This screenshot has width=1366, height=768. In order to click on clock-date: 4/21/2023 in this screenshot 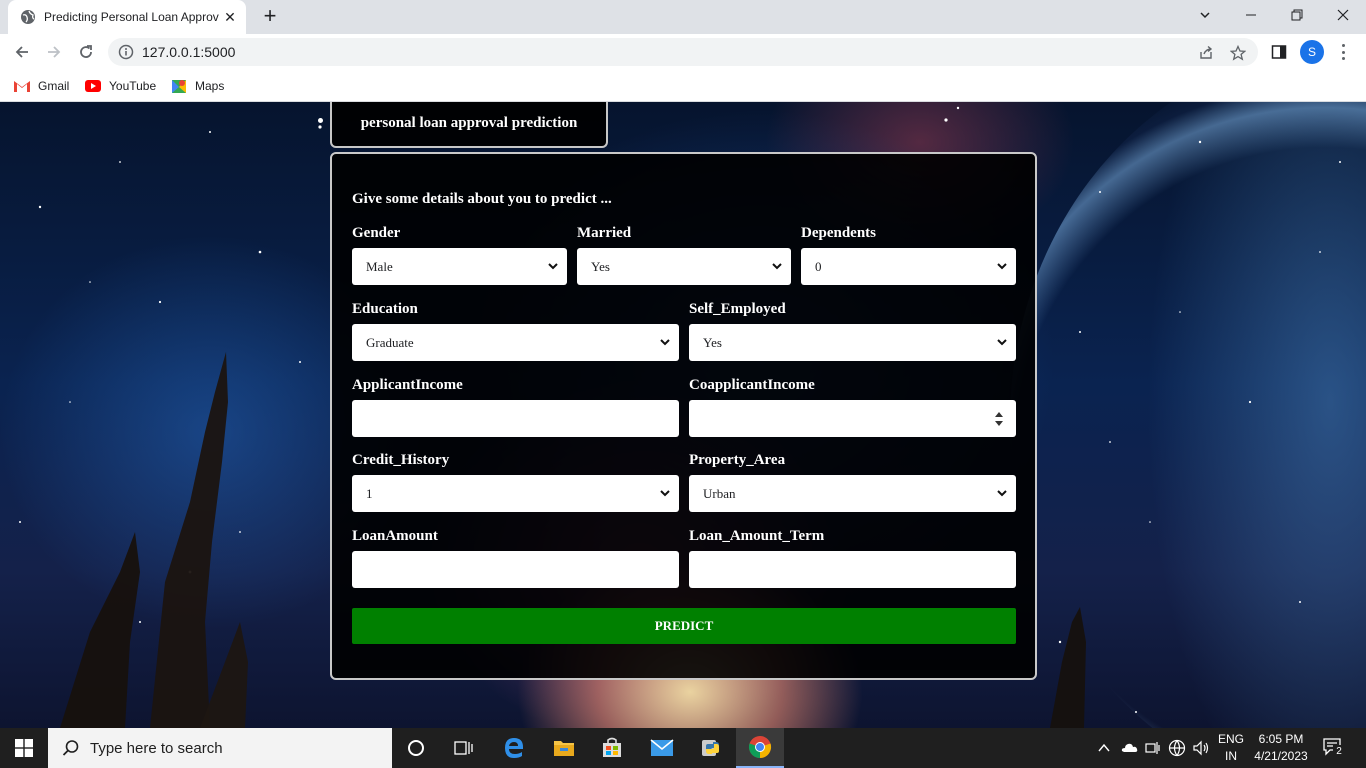, I will do `click(1281, 756)`.